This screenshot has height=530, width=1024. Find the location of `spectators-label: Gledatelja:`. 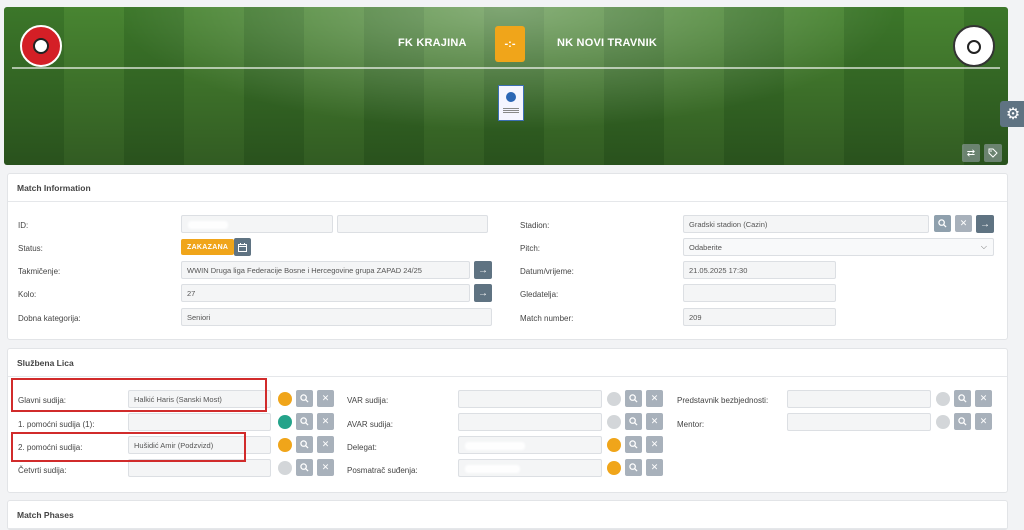

spectators-label: Gledatelja: is located at coordinates (539, 294).